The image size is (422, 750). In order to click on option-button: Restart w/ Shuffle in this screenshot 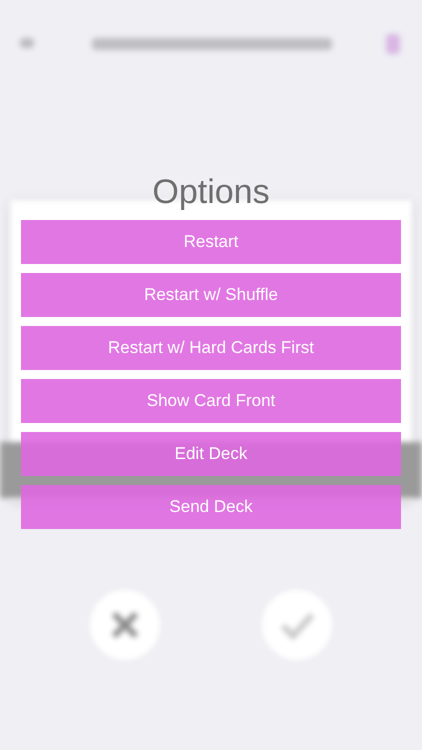, I will do `click(211, 295)`.